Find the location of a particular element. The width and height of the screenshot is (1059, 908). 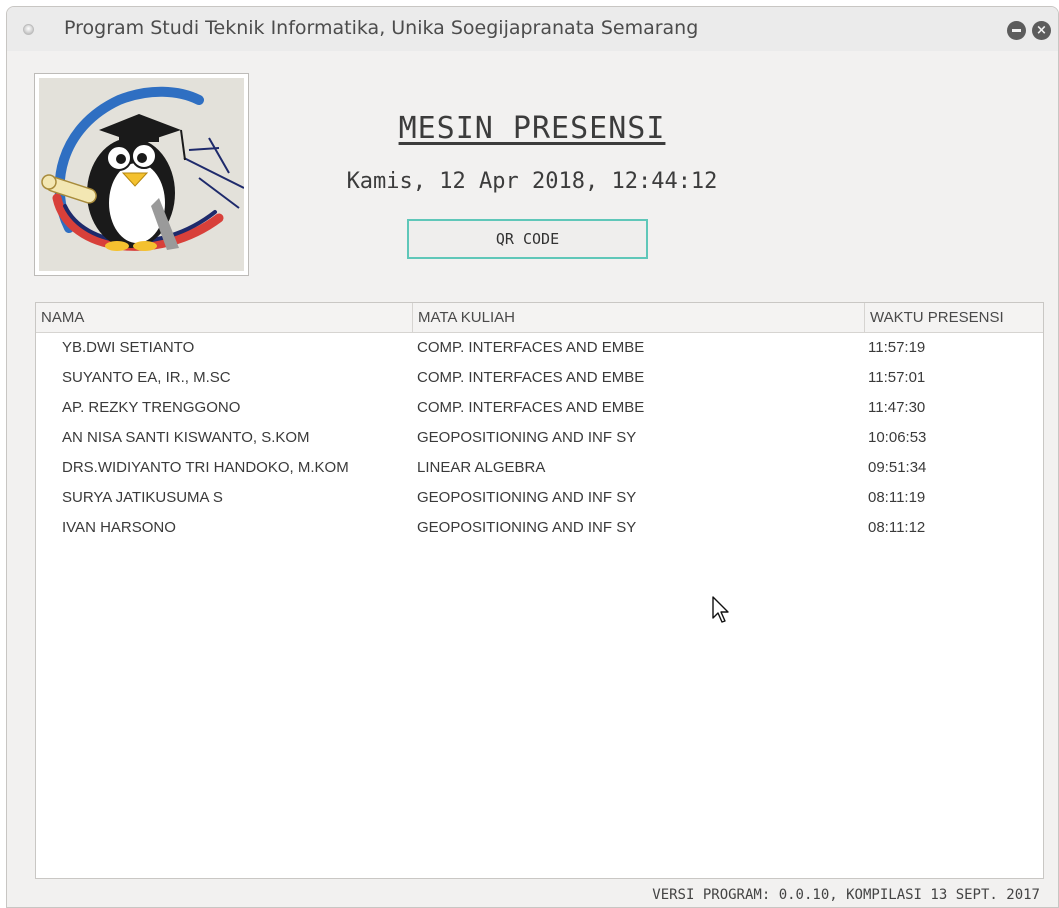

close-button: × is located at coordinates (1041, 30).